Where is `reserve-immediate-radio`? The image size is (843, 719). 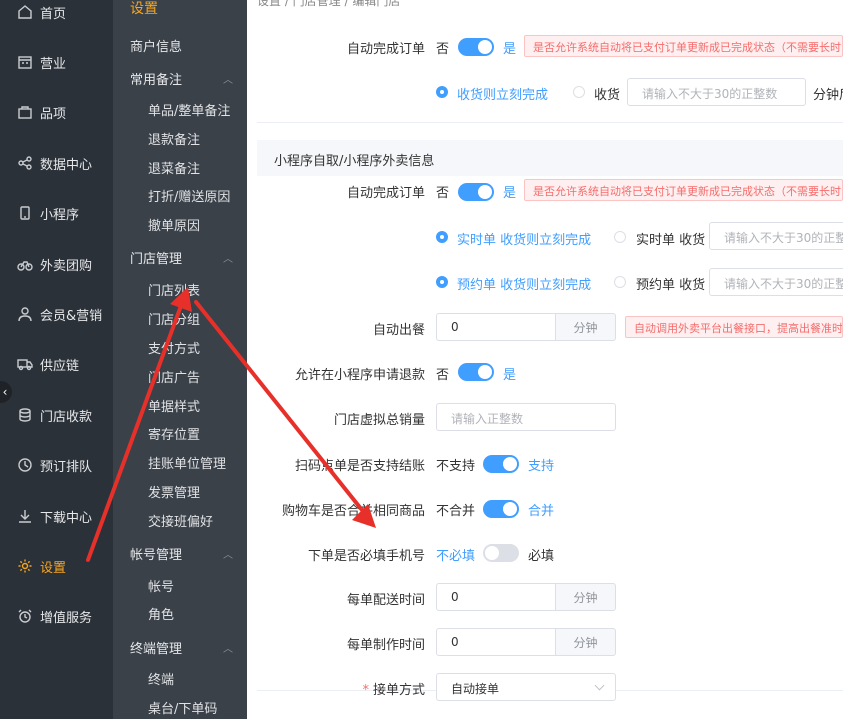
reserve-immediate-radio is located at coordinates (442, 282).